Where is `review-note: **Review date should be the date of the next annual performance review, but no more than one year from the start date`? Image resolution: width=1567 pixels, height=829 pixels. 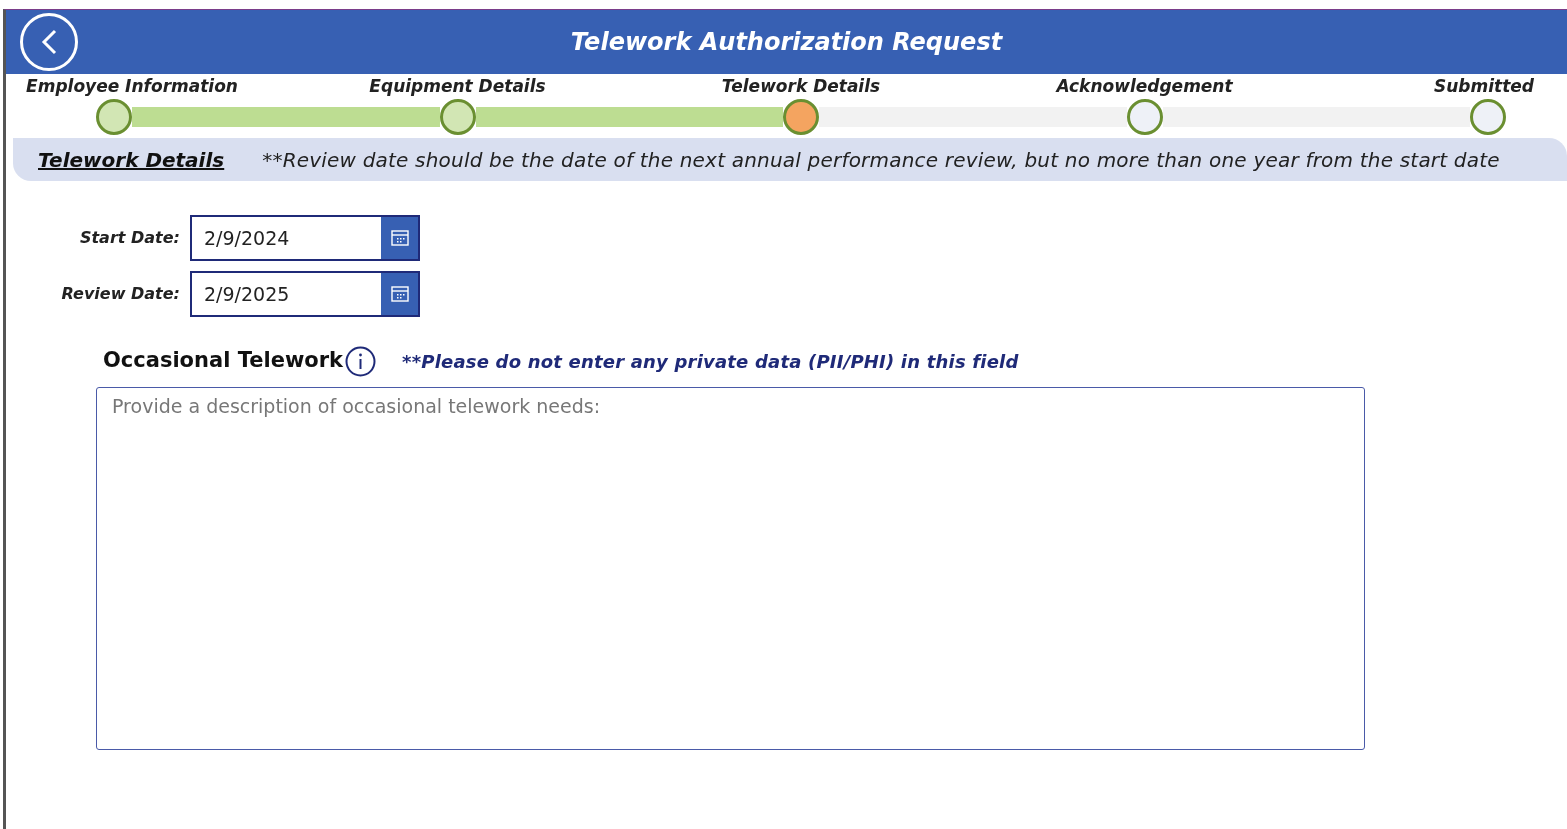
review-note: **Review date should be the date of the next annual performance review, but no more than one year from the start date is located at coordinates (881, 160).